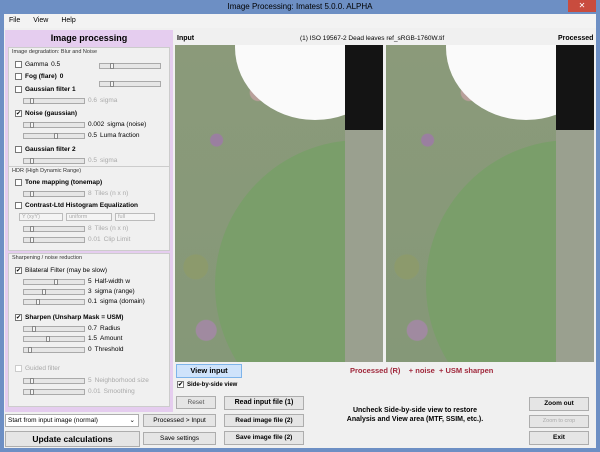 This screenshot has height=452, width=600. I want to click on threshold-label: Threshold, so click(109, 349).